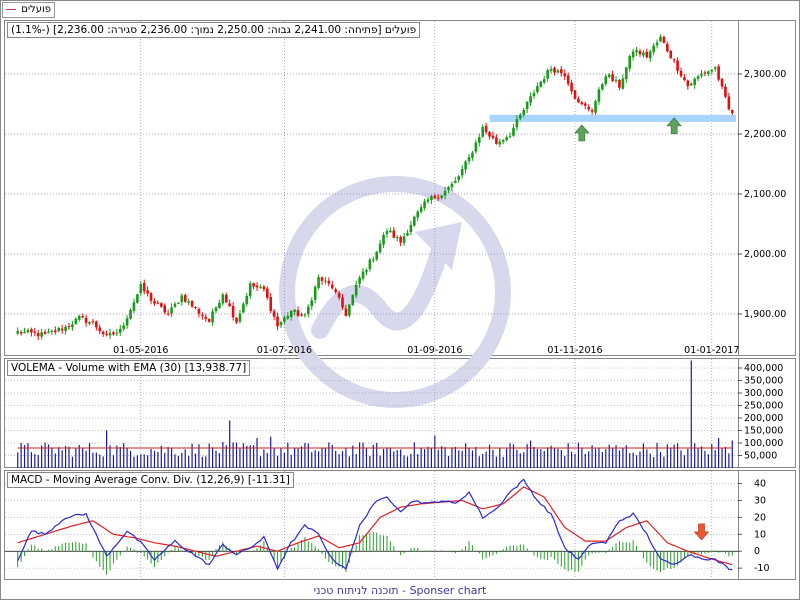  I want to click on legend-swatch, so click(11, 9).